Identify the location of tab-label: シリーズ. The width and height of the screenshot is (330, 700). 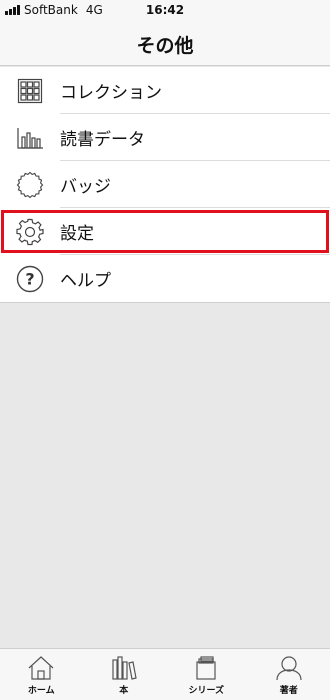
(206, 691).